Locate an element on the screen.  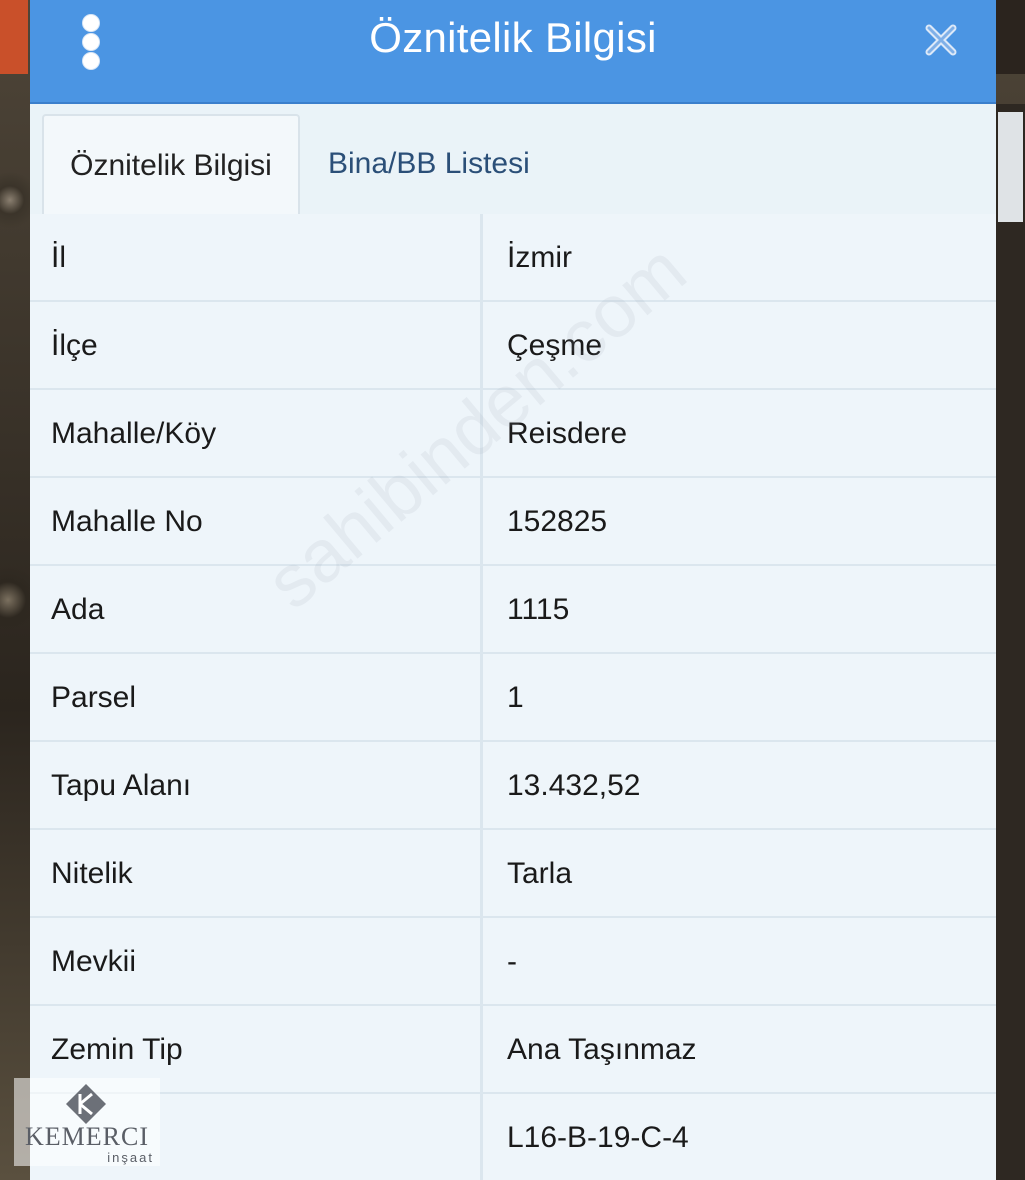
dialog-titlebar: Öznitelik Bilgisi is located at coordinates (513, 52).